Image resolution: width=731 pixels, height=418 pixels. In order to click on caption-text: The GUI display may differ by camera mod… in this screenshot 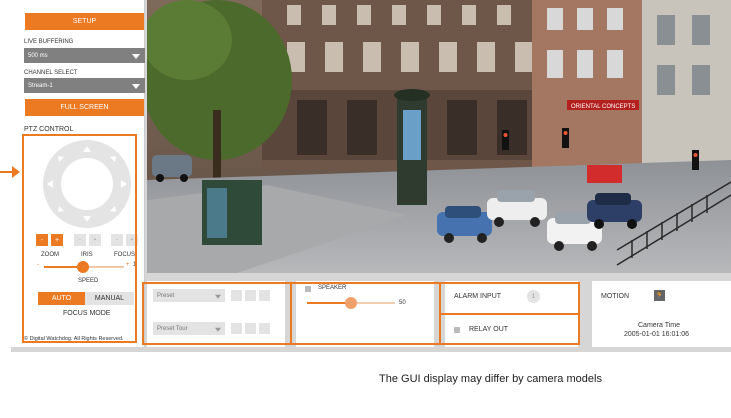, I will do `click(490, 379)`.